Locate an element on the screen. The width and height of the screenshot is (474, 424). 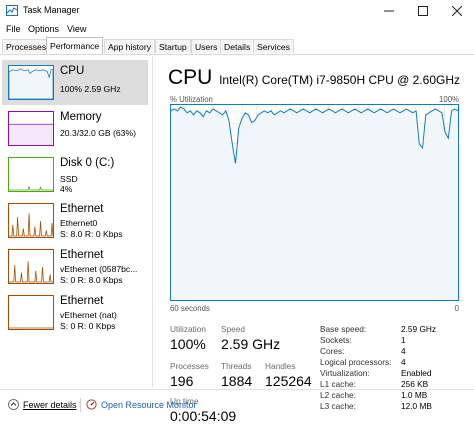
tab-users: Users is located at coordinates (206, 46).